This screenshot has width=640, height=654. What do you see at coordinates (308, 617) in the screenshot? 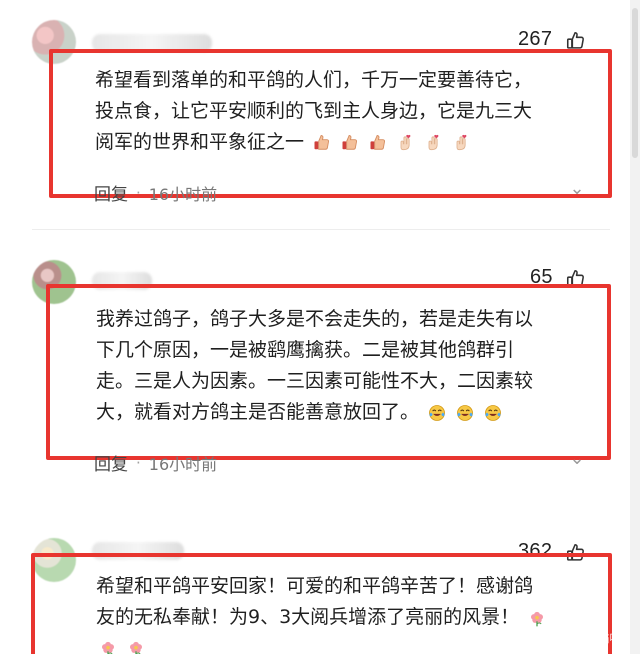
I see `comment-line: 友的无私奉献！为9、3大阅兵增添了亮丽的风景！` at bounding box center [308, 617].